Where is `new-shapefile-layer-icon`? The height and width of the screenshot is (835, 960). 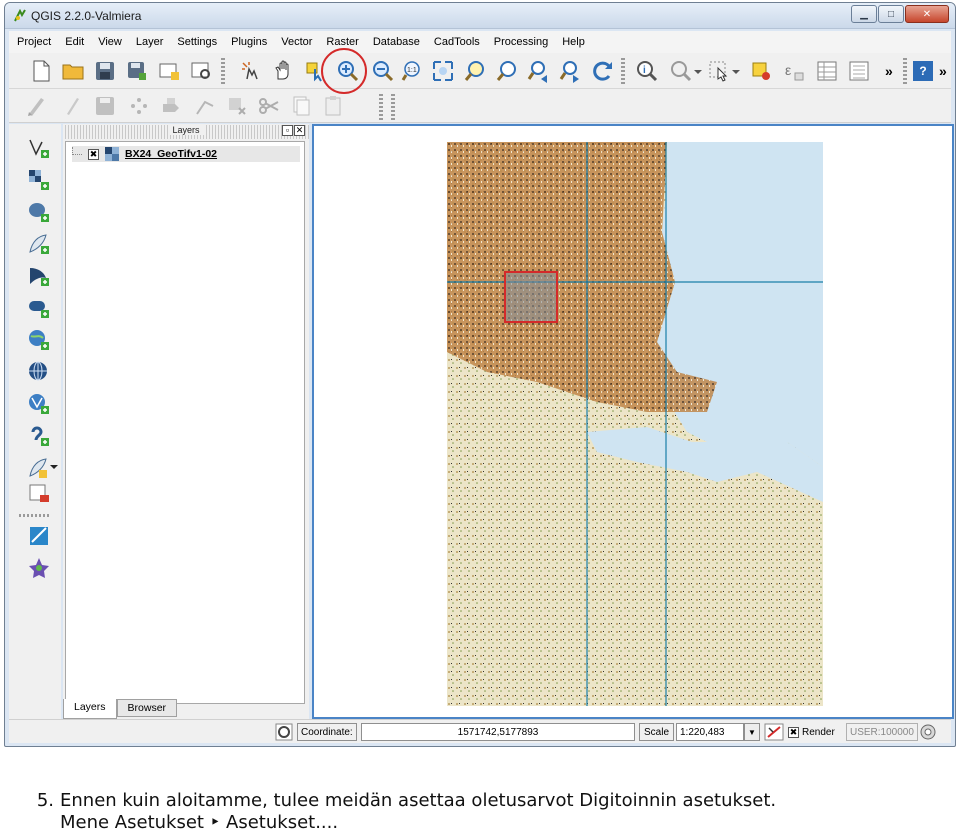 new-shapefile-layer-icon is located at coordinates (39, 468).